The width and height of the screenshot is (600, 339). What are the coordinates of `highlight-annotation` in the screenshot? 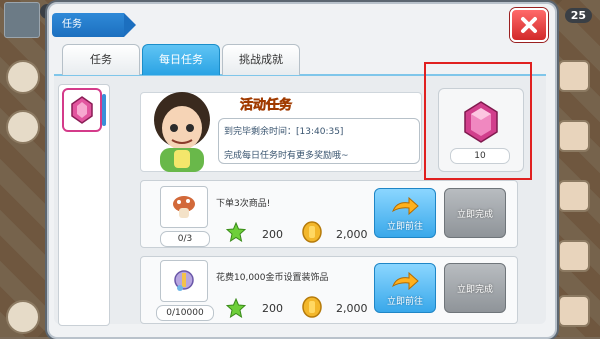 It's located at (478, 121).